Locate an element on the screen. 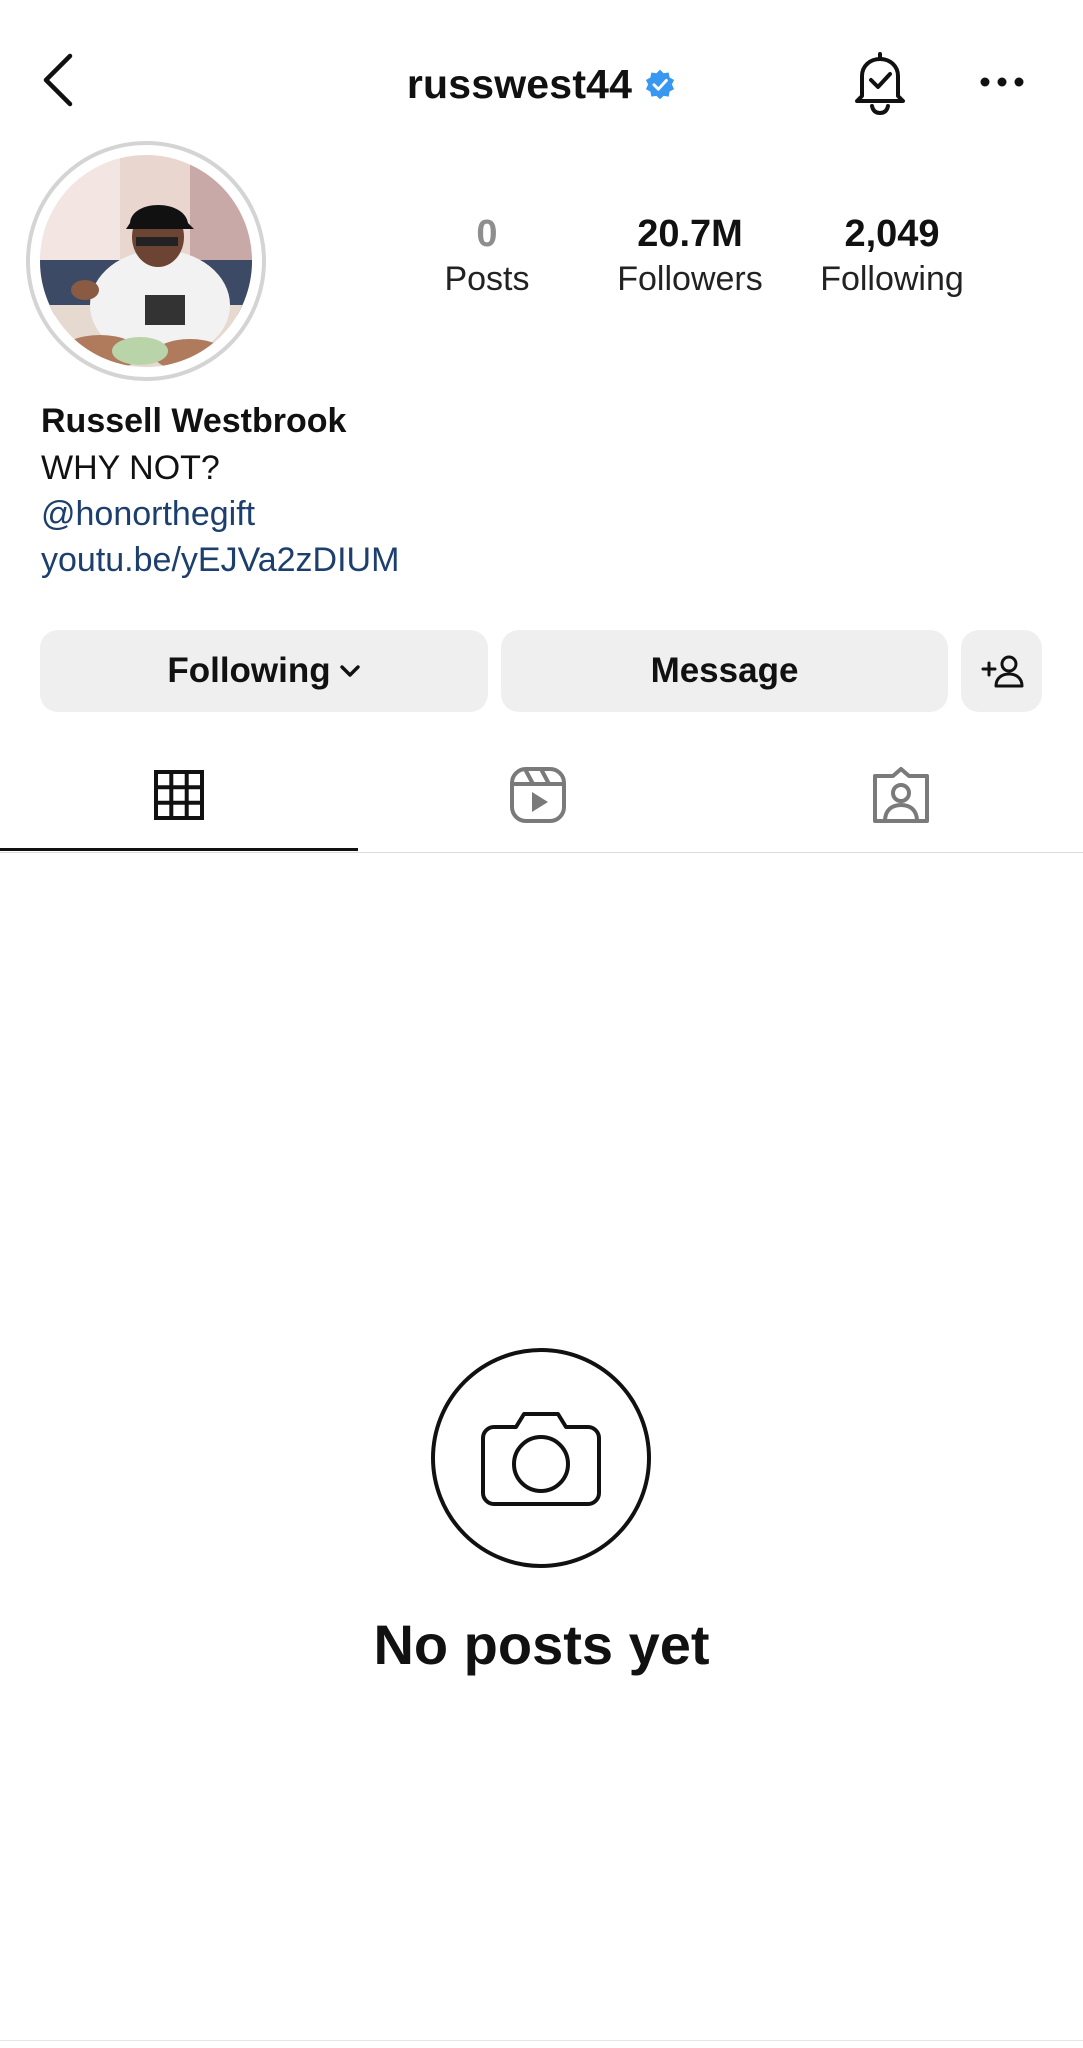 Image resolution: width=1083 pixels, height=2048 pixels. add-person-icon is located at coordinates (1002, 671).